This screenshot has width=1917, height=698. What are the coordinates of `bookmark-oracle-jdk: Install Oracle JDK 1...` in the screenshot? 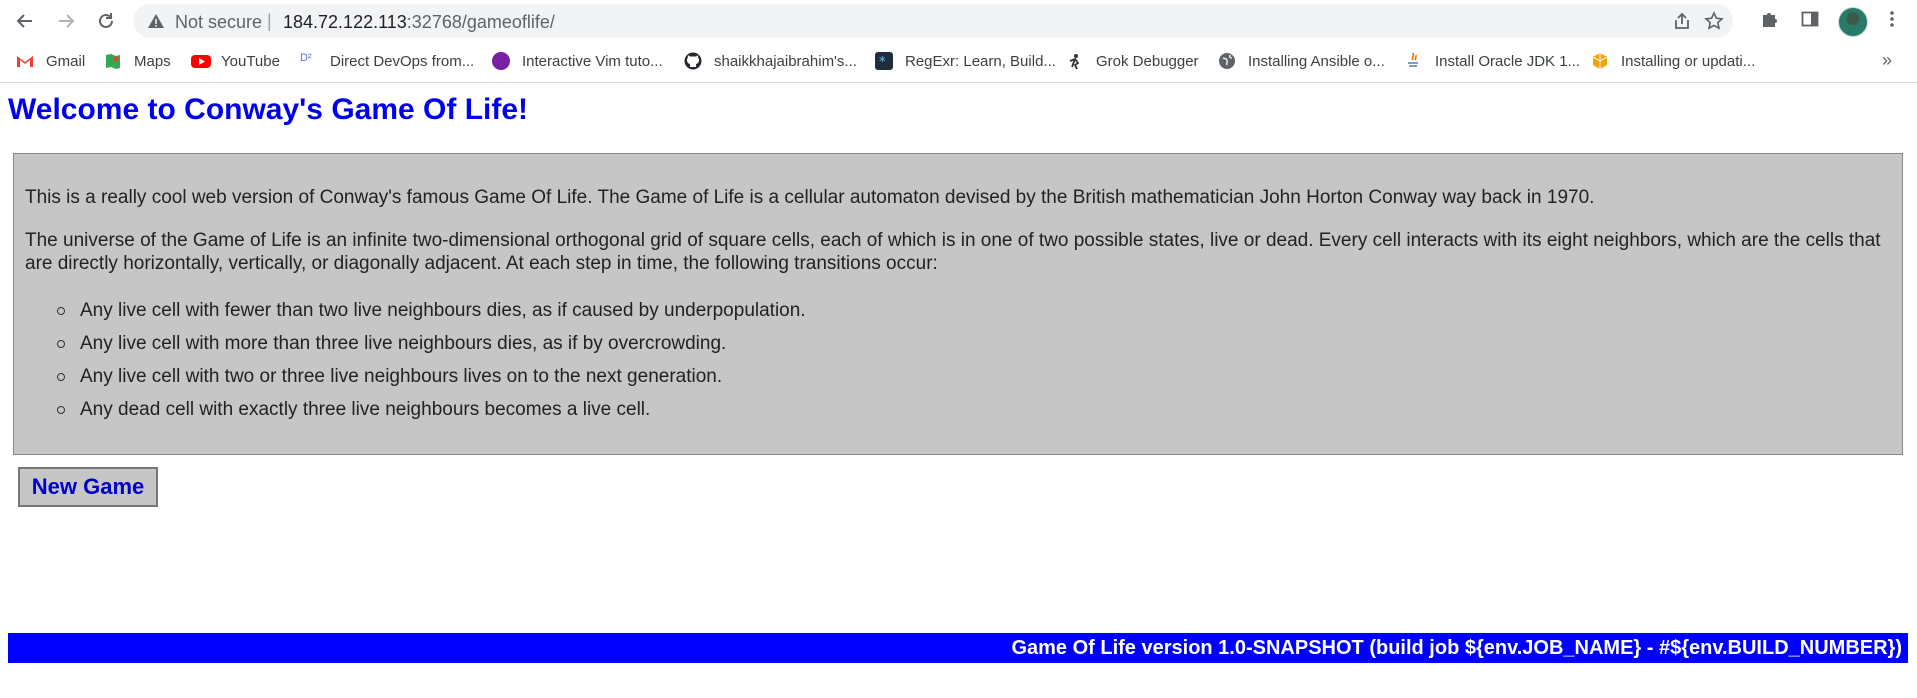 It's located at (1492, 61).